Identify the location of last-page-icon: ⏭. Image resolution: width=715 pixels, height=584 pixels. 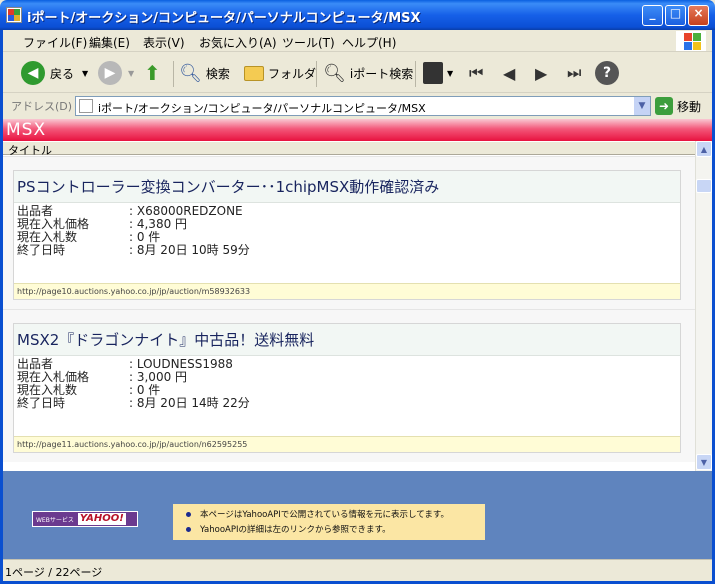
(574, 72).